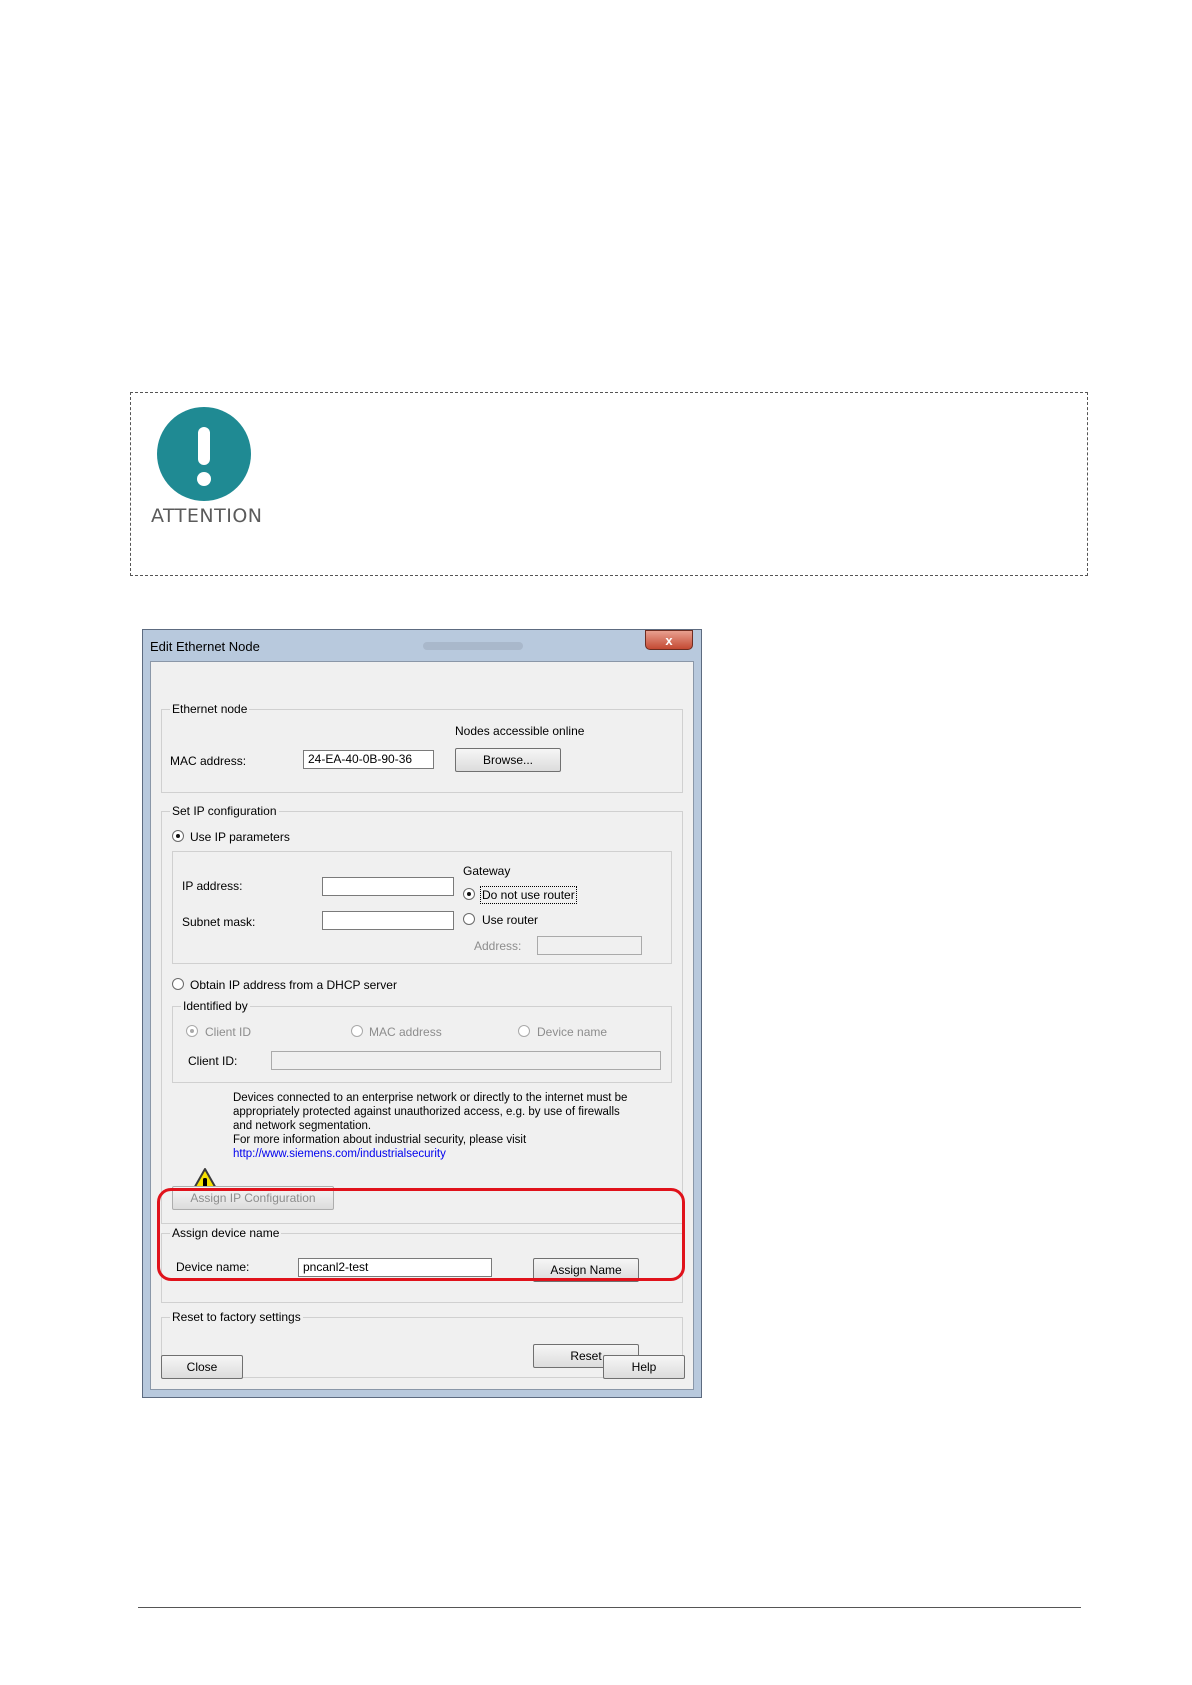  Describe the element at coordinates (473, 646) in the screenshot. I see `blurred-title-text` at that location.